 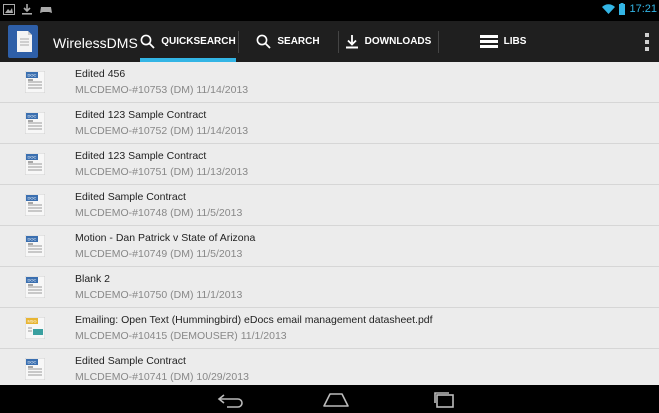 What do you see at coordinates (165, 238) in the screenshot?
I see `document-title: Motion - Dan Patrick v State of Arizona` at bounding box center [165, 238].